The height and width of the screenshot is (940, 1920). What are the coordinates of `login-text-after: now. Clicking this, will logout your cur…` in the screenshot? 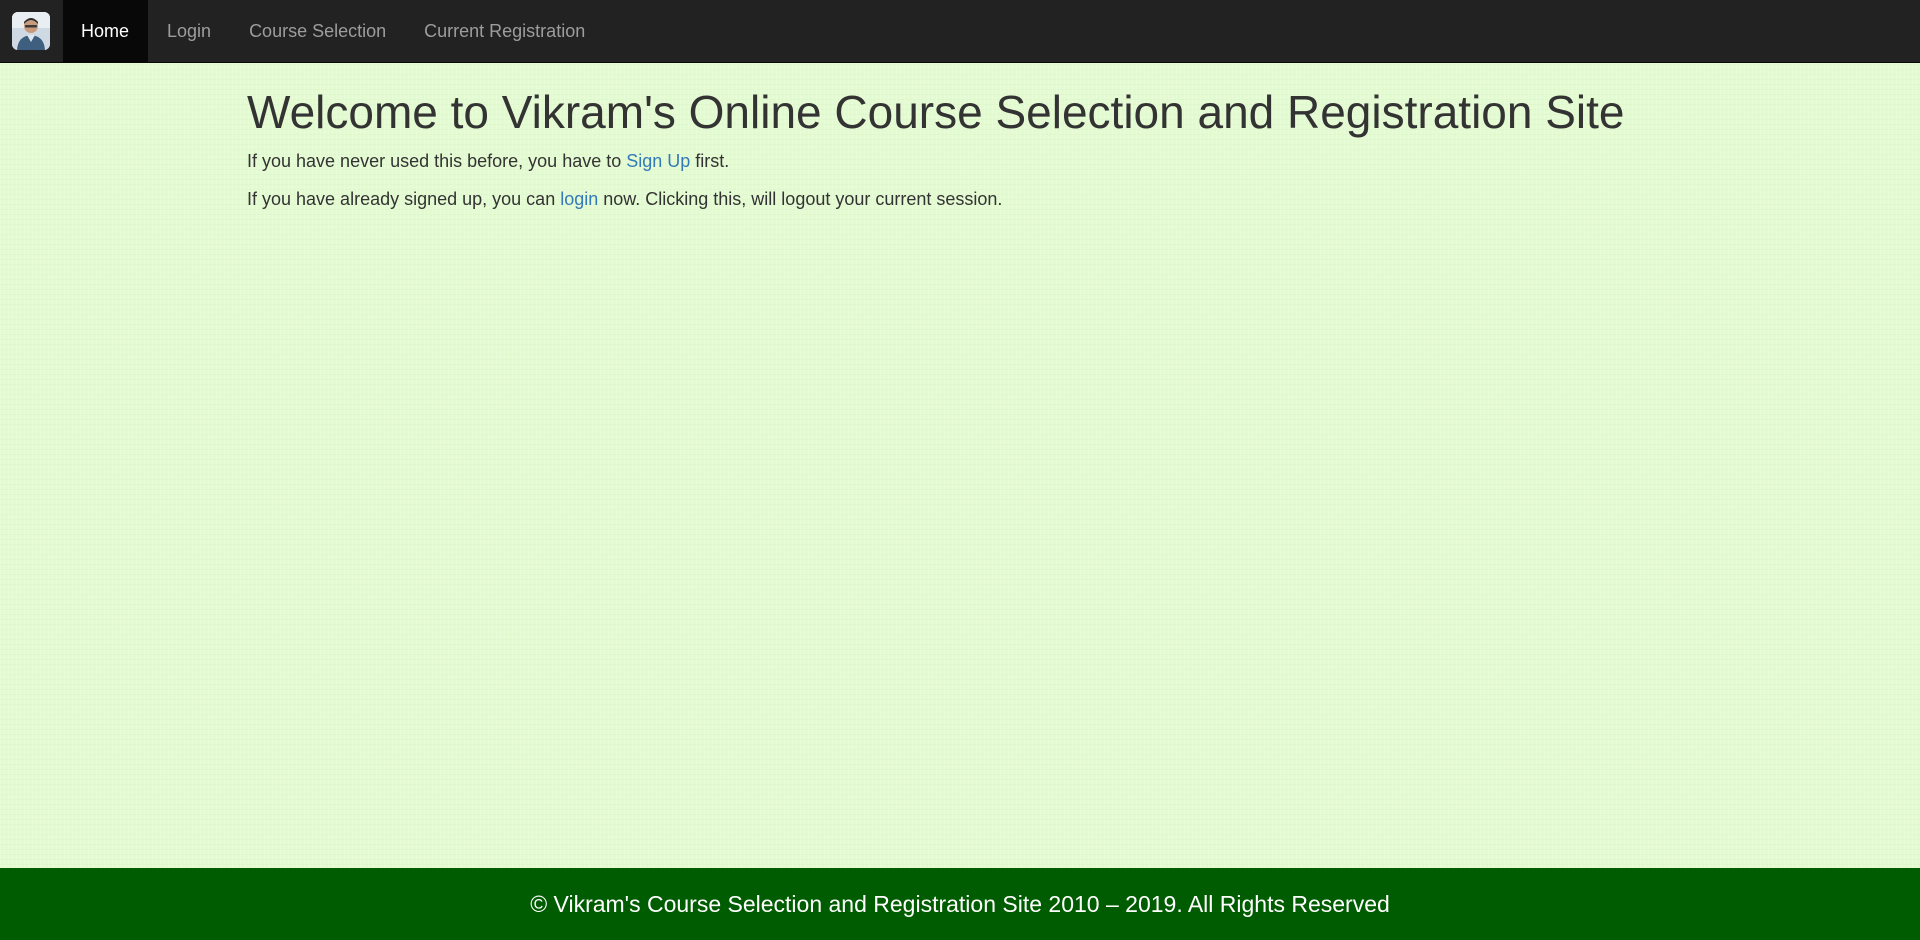 It's located at (800, 199).